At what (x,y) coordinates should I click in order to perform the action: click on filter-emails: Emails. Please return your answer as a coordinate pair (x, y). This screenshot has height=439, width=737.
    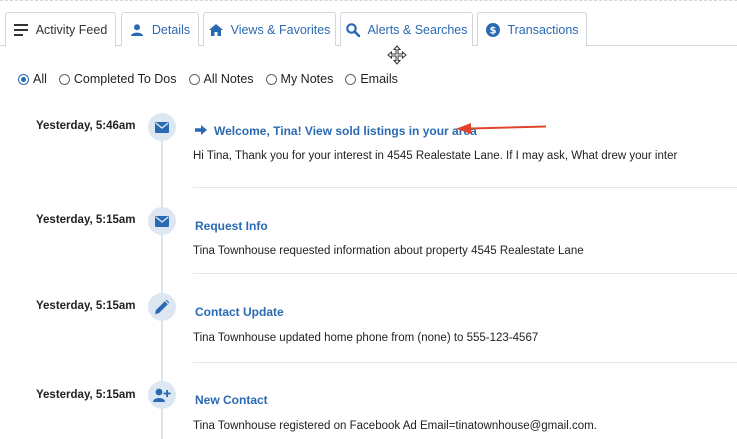
    Looking at the image, I should click on (371, 79).